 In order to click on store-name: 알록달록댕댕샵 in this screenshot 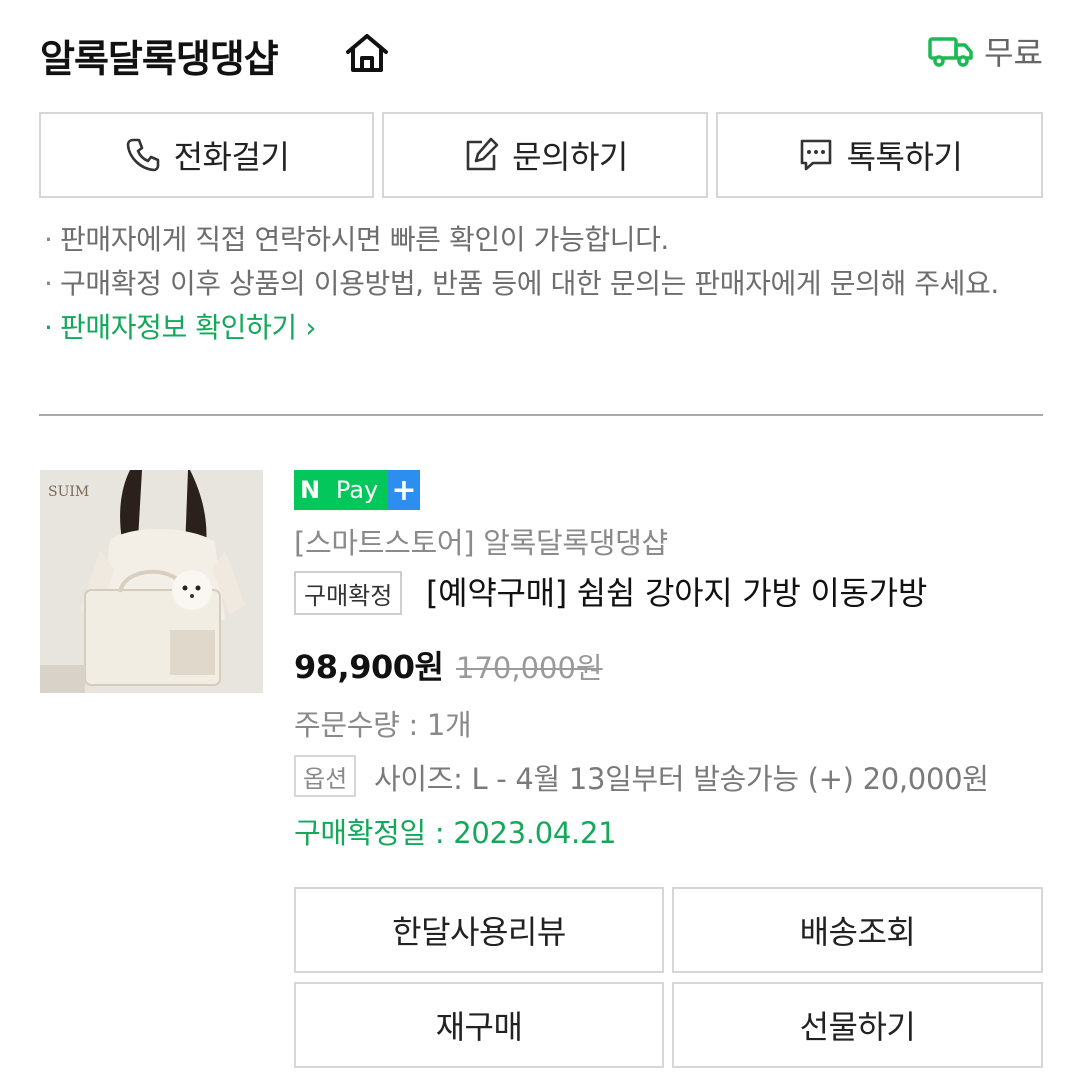, I will do `click(159, 55)`.